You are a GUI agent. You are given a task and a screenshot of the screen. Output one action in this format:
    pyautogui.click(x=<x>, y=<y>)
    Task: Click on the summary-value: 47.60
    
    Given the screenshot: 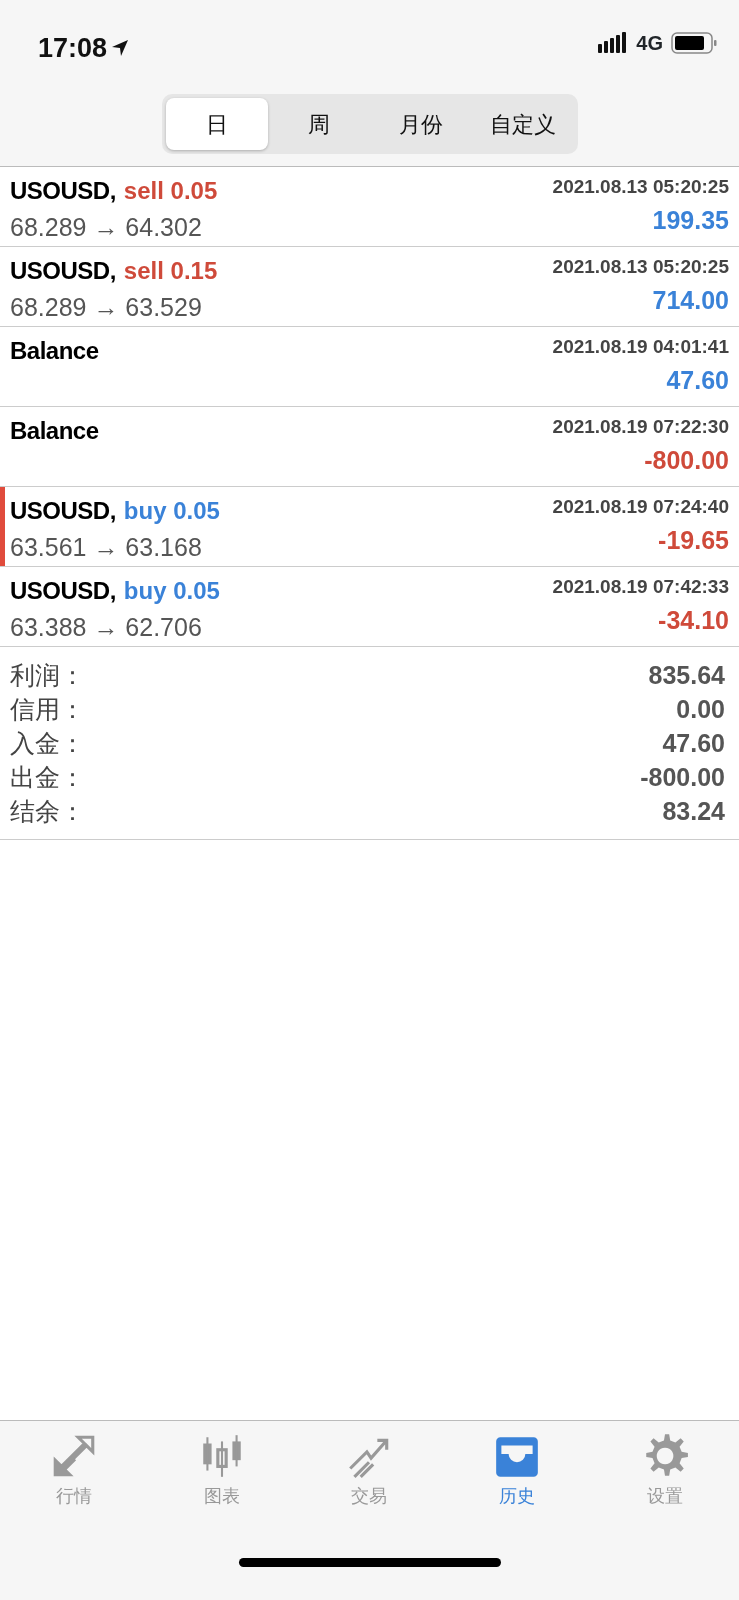 What is the action you would take?
    pyautogui.click(x=693, y=744)
    